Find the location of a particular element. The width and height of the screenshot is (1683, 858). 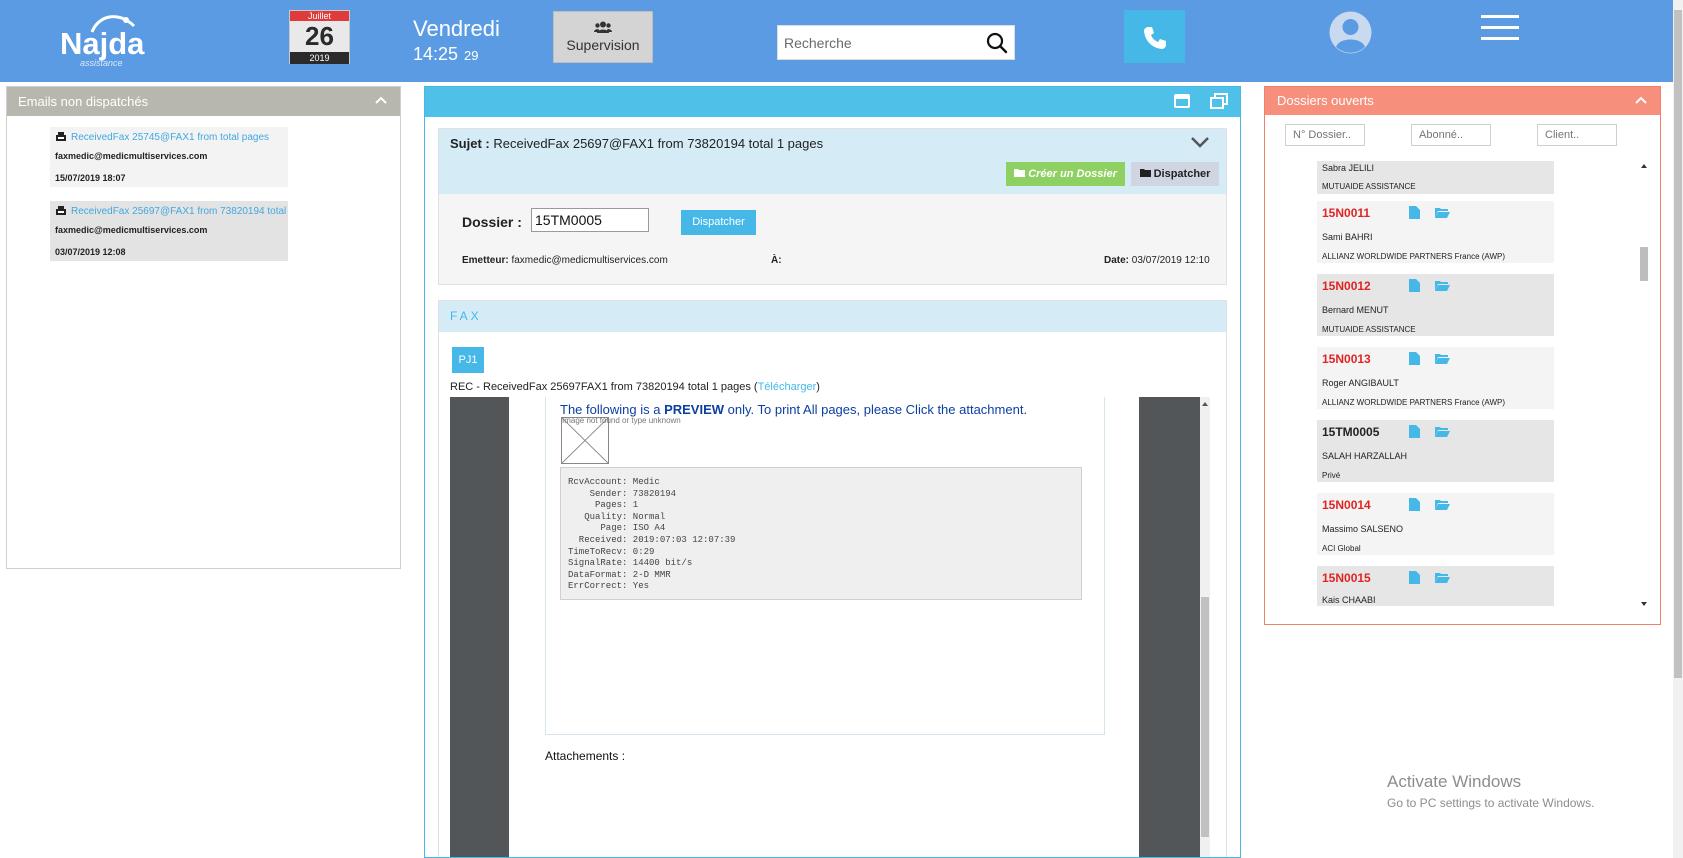

supervision-button: Supervision is located at coordinates (603, 37).